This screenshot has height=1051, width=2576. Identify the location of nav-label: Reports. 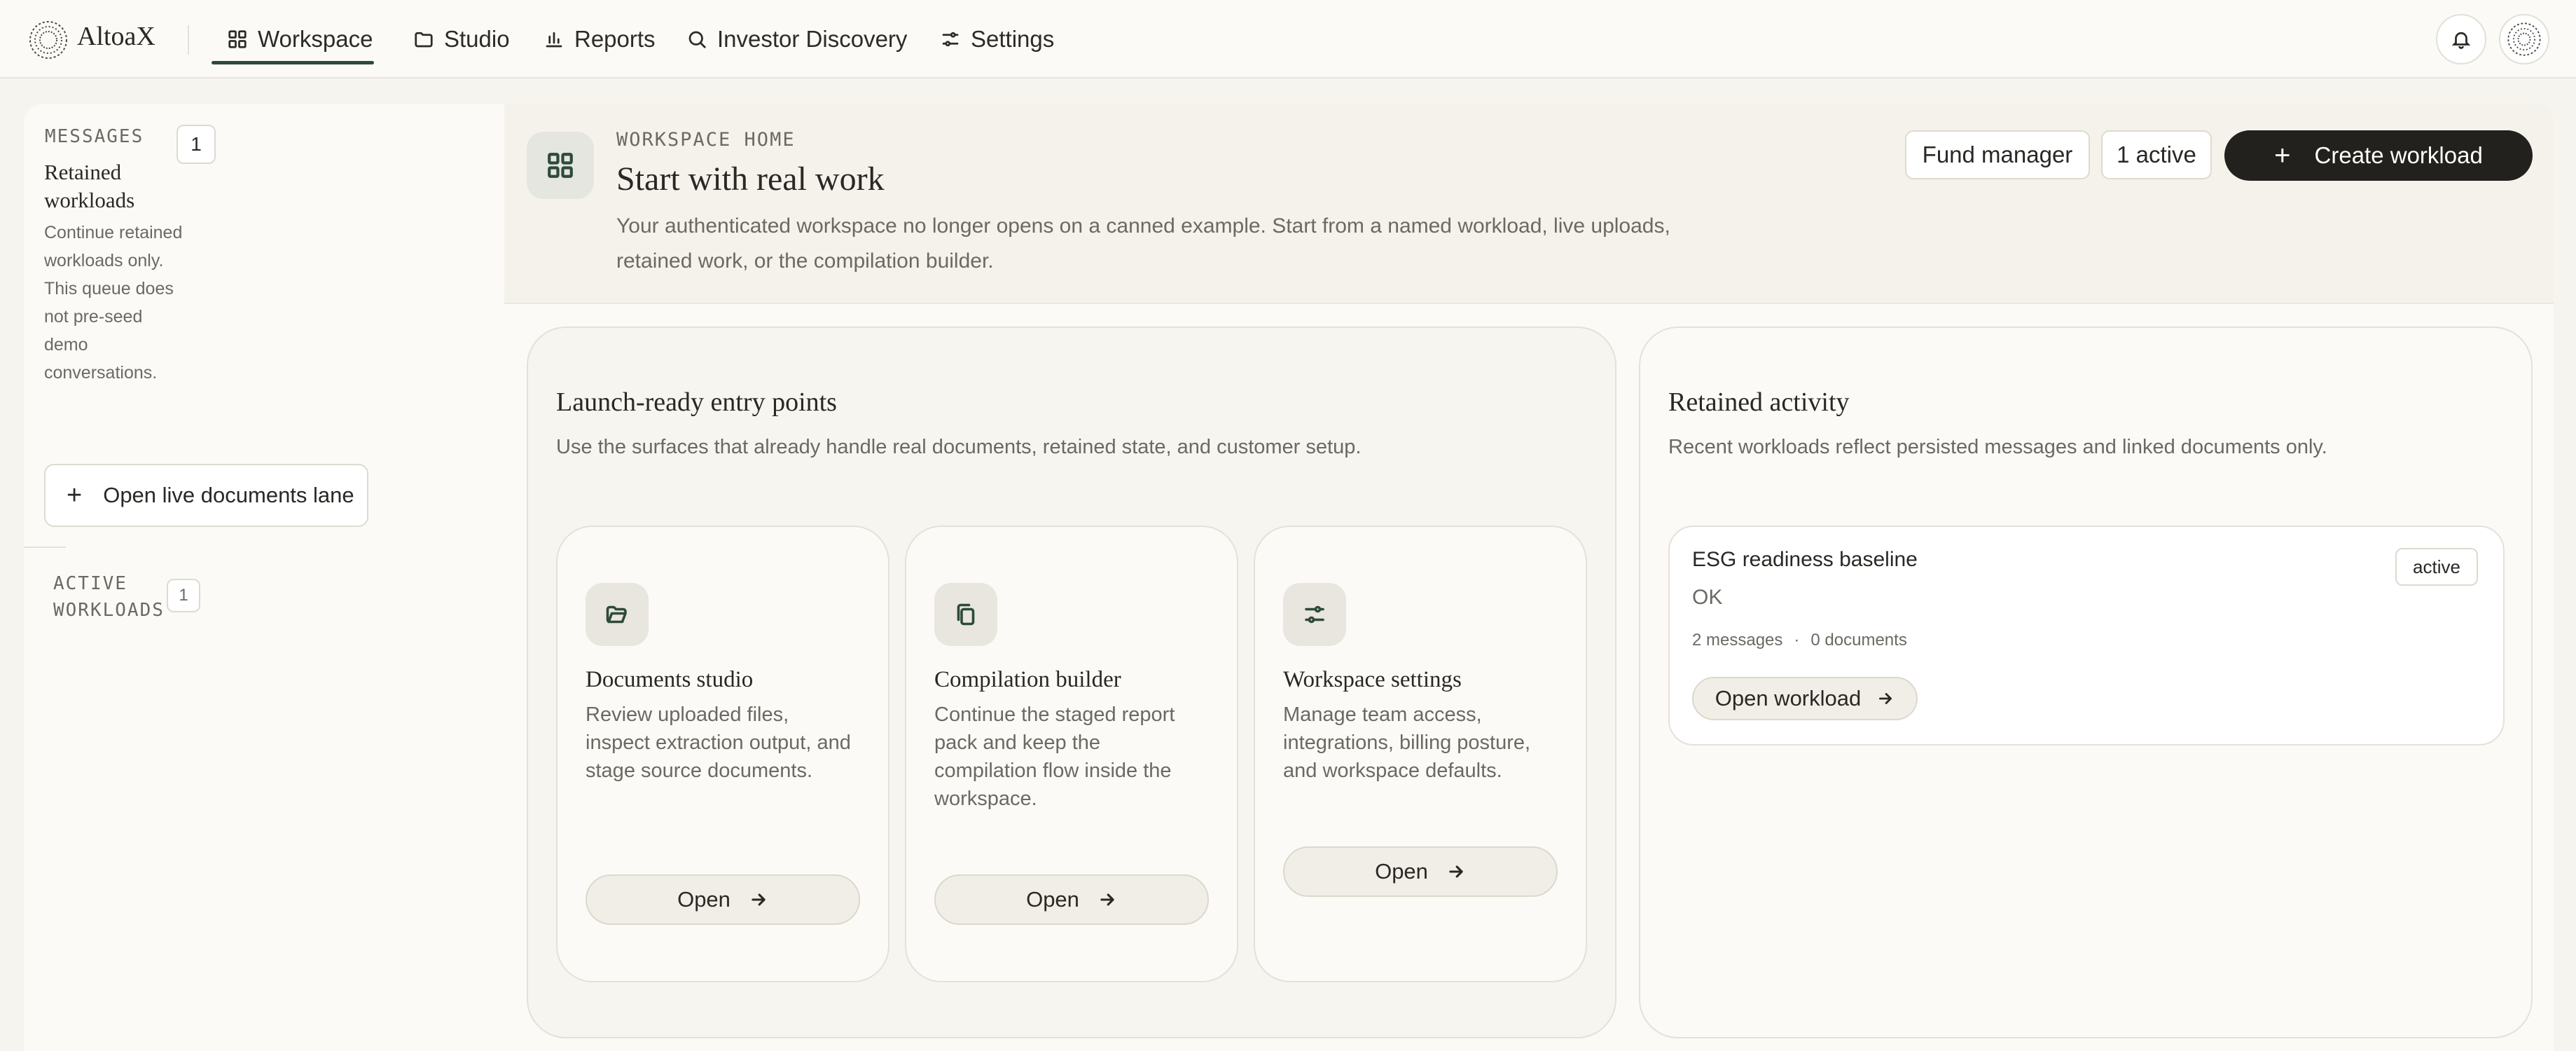
(615, 39).